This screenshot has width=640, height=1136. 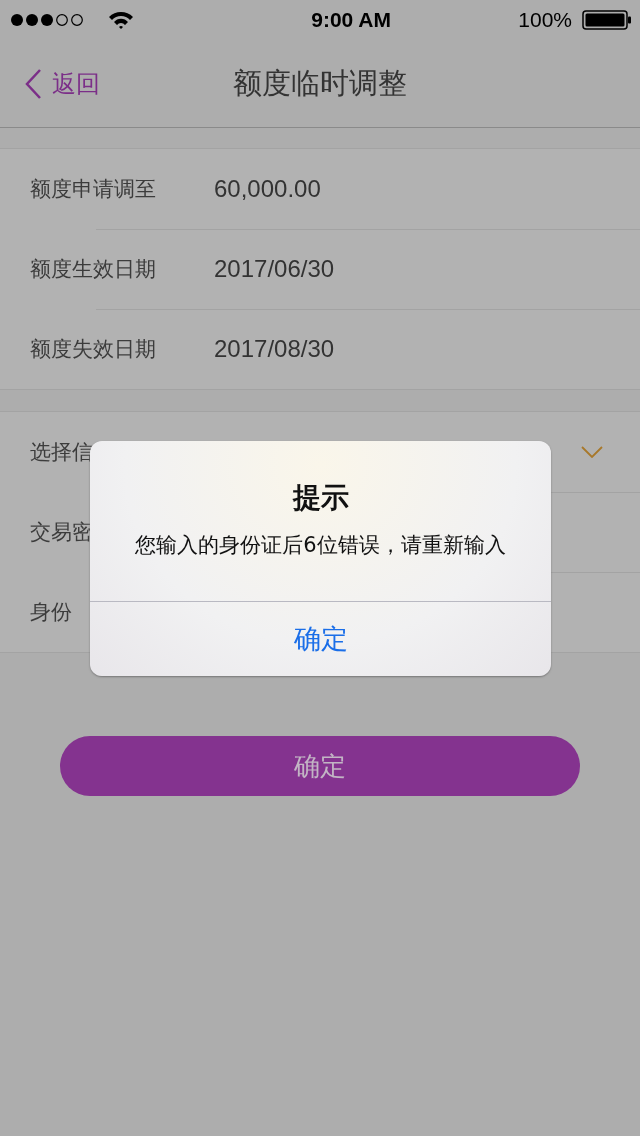 I want to click on field-value: 60,000.00, so click(x=267, y=189).